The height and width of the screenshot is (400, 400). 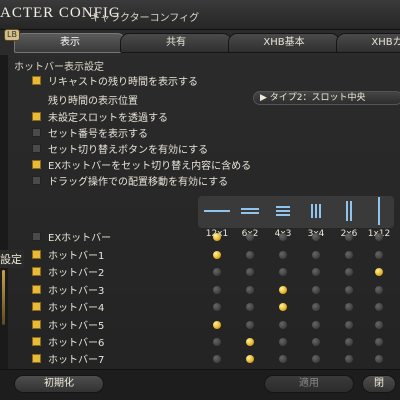 I want to click on hotbar-label: ホットバー6, so click(x=76, y=343).